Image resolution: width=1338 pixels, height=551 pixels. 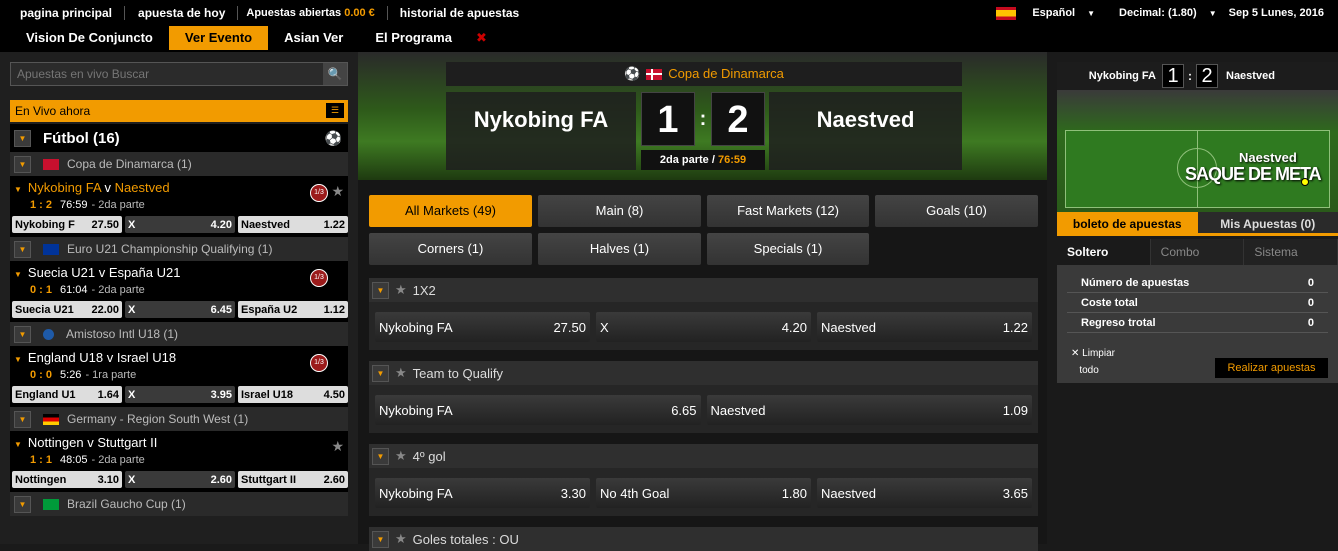 I want to click on competition-row: ▼ Copa de Dinamarca (1), so click(x=179, y=164).